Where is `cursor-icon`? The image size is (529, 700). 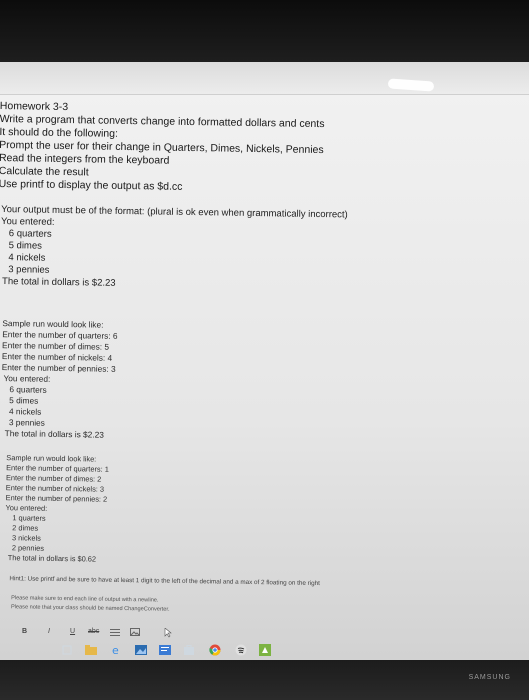
cursor-icon is located at coordinates (168, 633).